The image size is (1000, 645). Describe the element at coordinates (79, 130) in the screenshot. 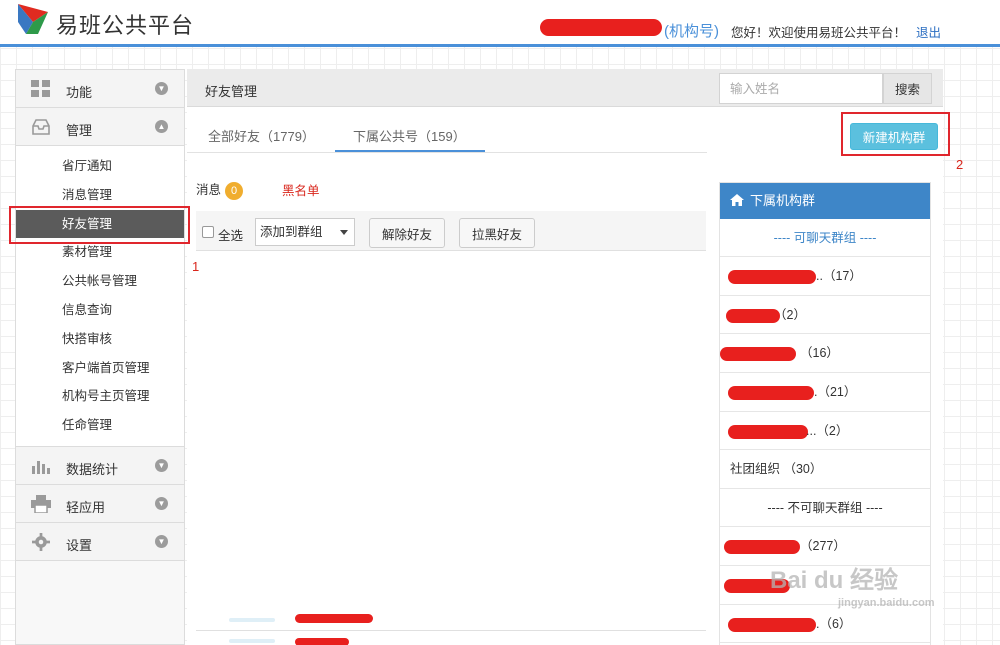

I see `sidebar-menu-label: 管理` at that location.